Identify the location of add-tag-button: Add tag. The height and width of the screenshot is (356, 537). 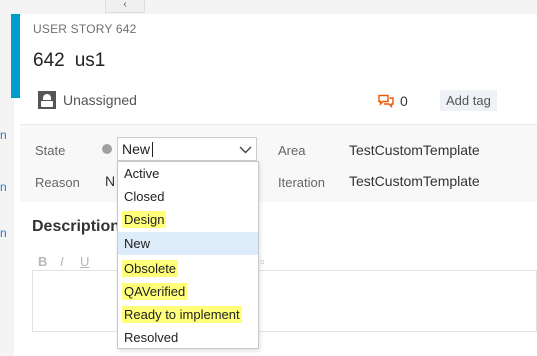
(468, 100).